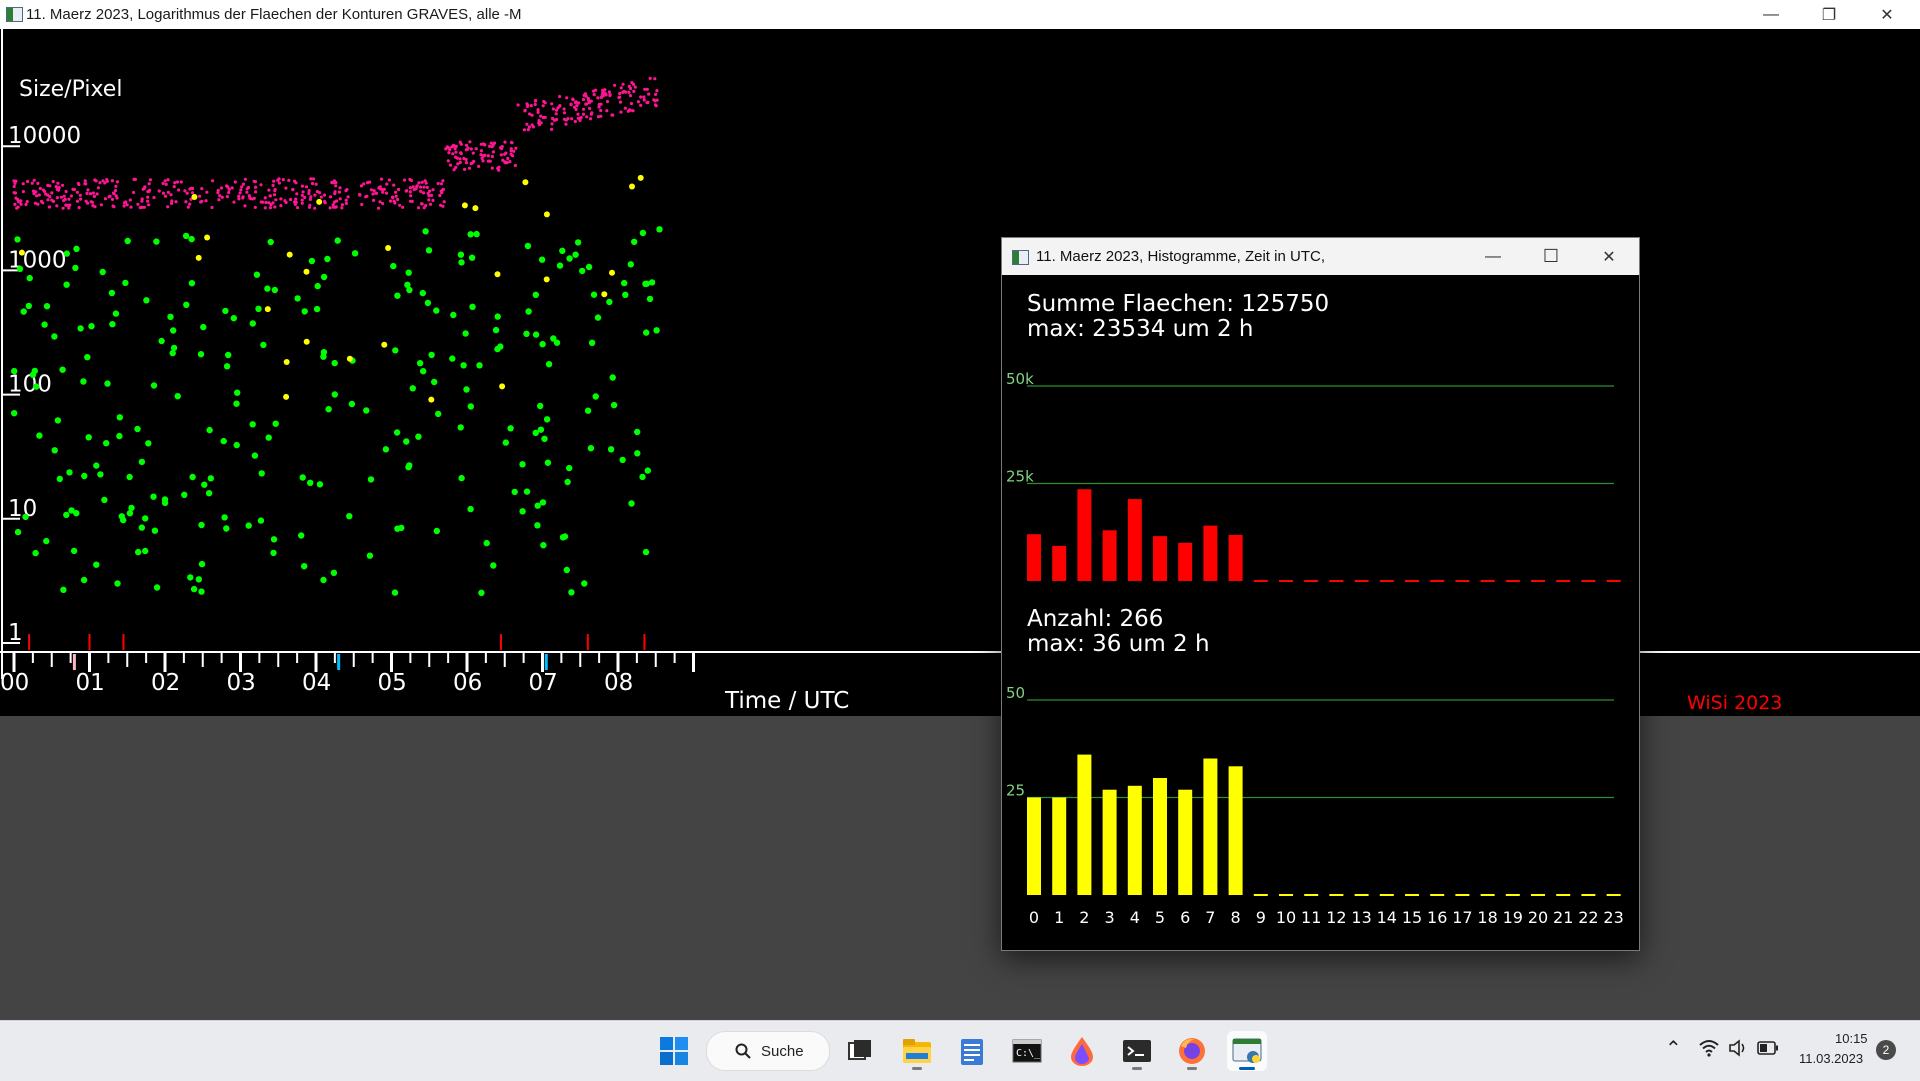  I want to click on histogram-x-tick-label: 21, so click(1563, 917).